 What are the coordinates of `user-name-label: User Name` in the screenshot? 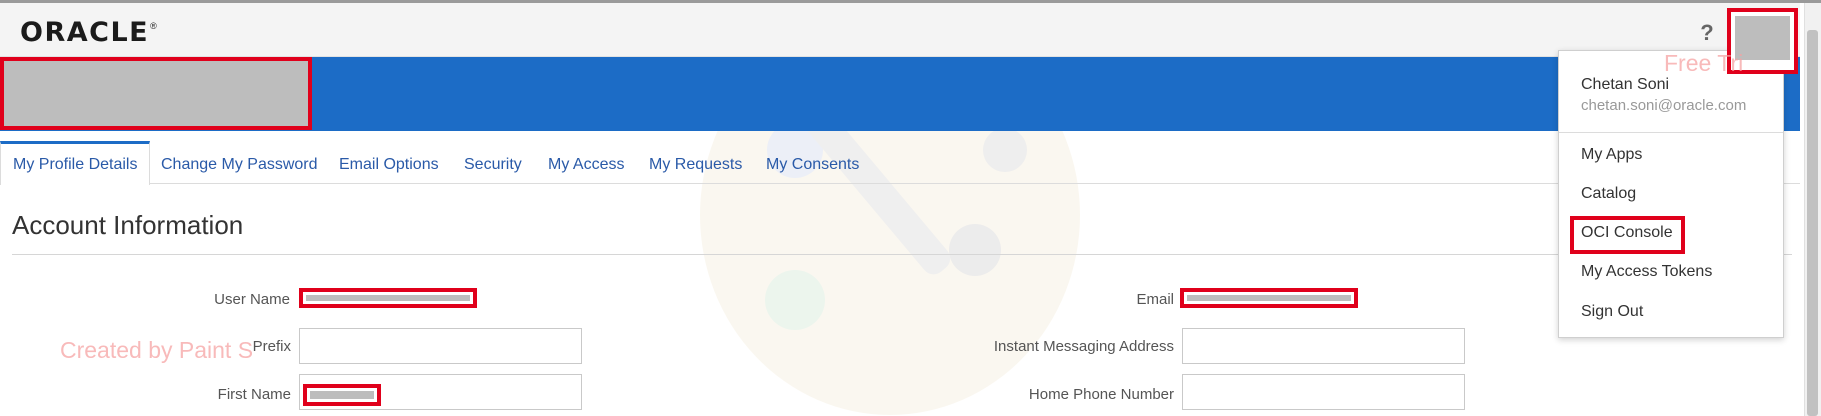 It's located at (252, 299).